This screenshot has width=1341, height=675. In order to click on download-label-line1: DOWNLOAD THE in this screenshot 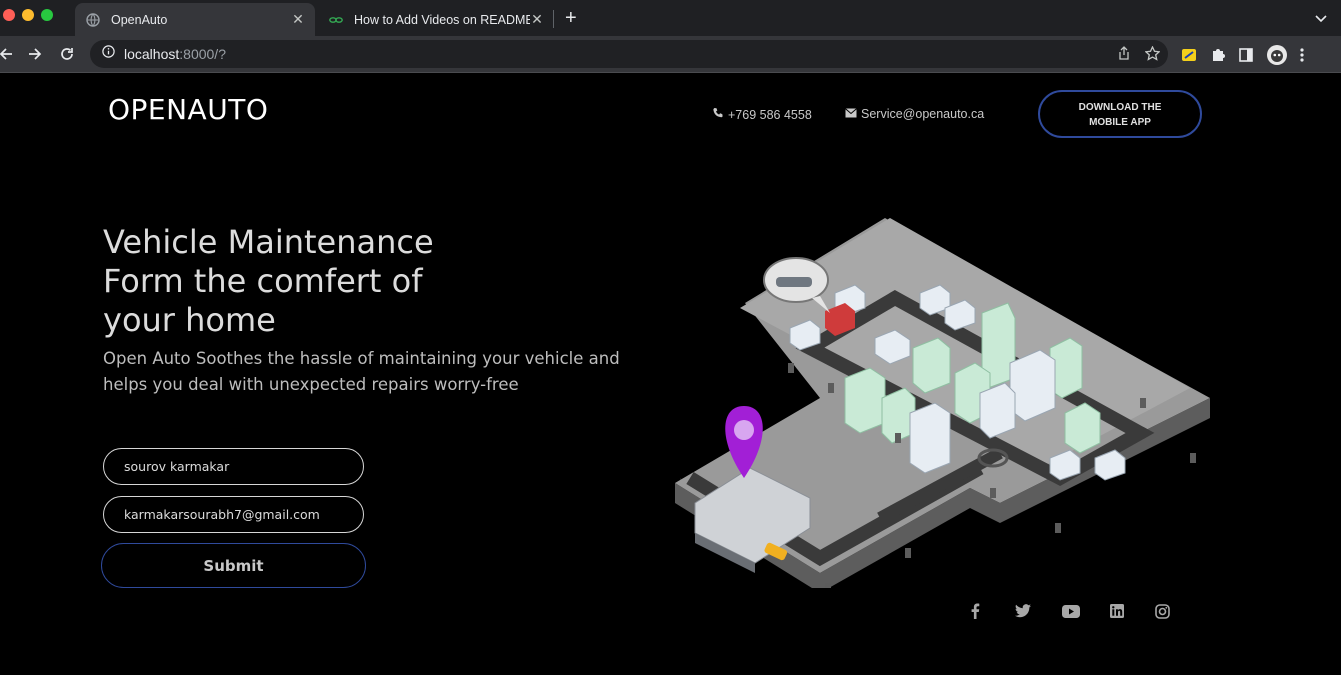, I will do `click(1120, 107)`.